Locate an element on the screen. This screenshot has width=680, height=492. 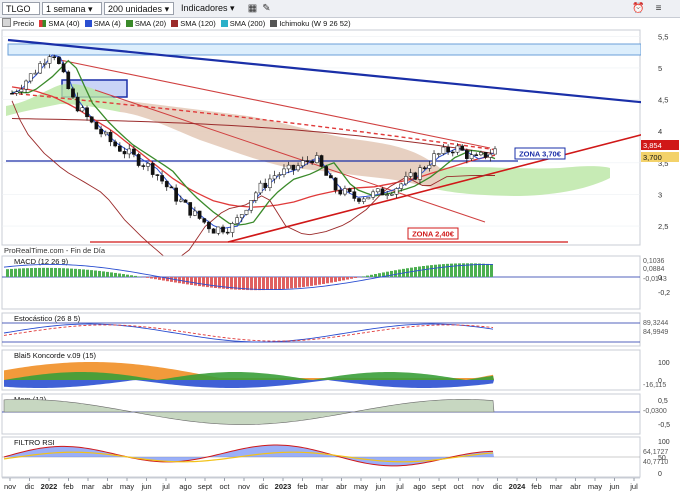
indicator-y-tick: -0,2 is located at coordinates (664, 293).